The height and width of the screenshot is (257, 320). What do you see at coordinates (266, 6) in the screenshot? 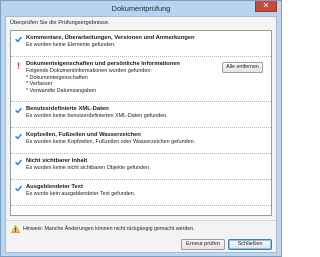
I see `close-window-button: ✕` at bounding box center [266, 6].